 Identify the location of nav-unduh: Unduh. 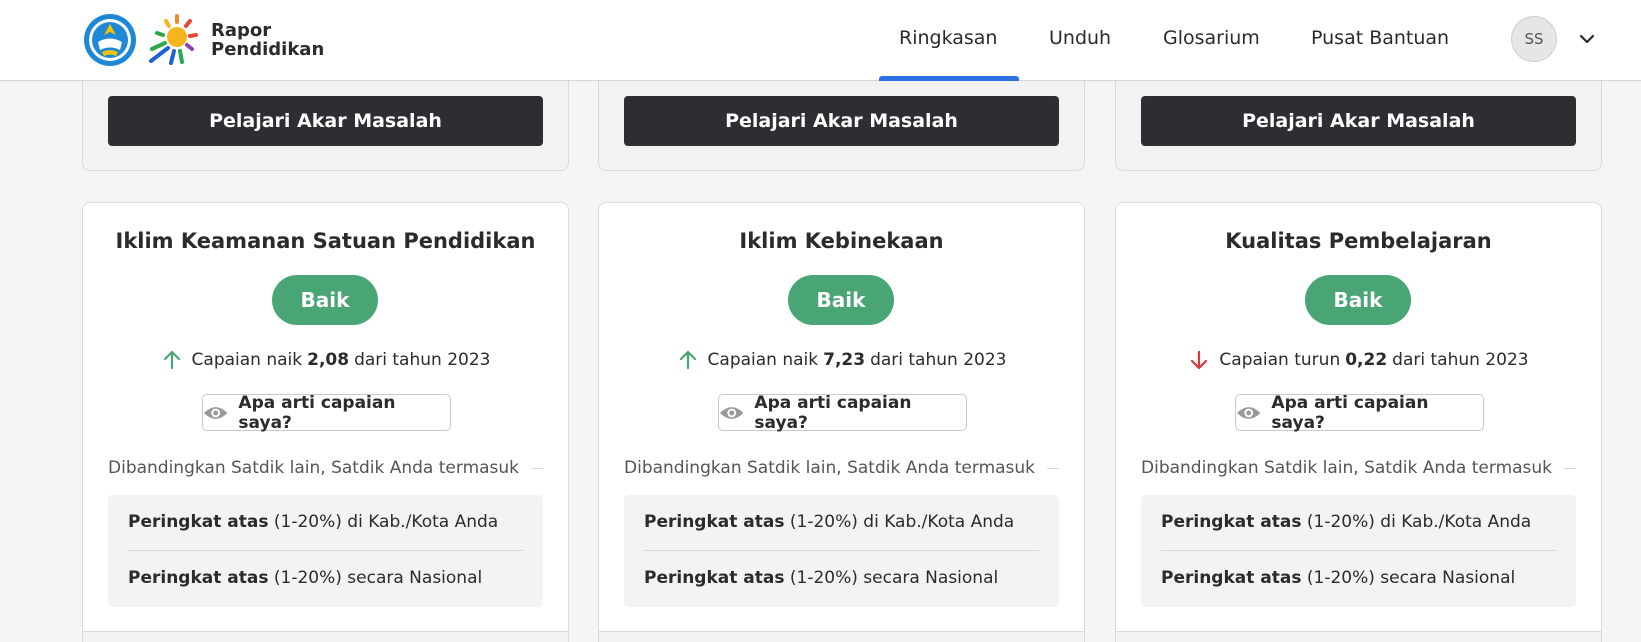
(1080, 38).